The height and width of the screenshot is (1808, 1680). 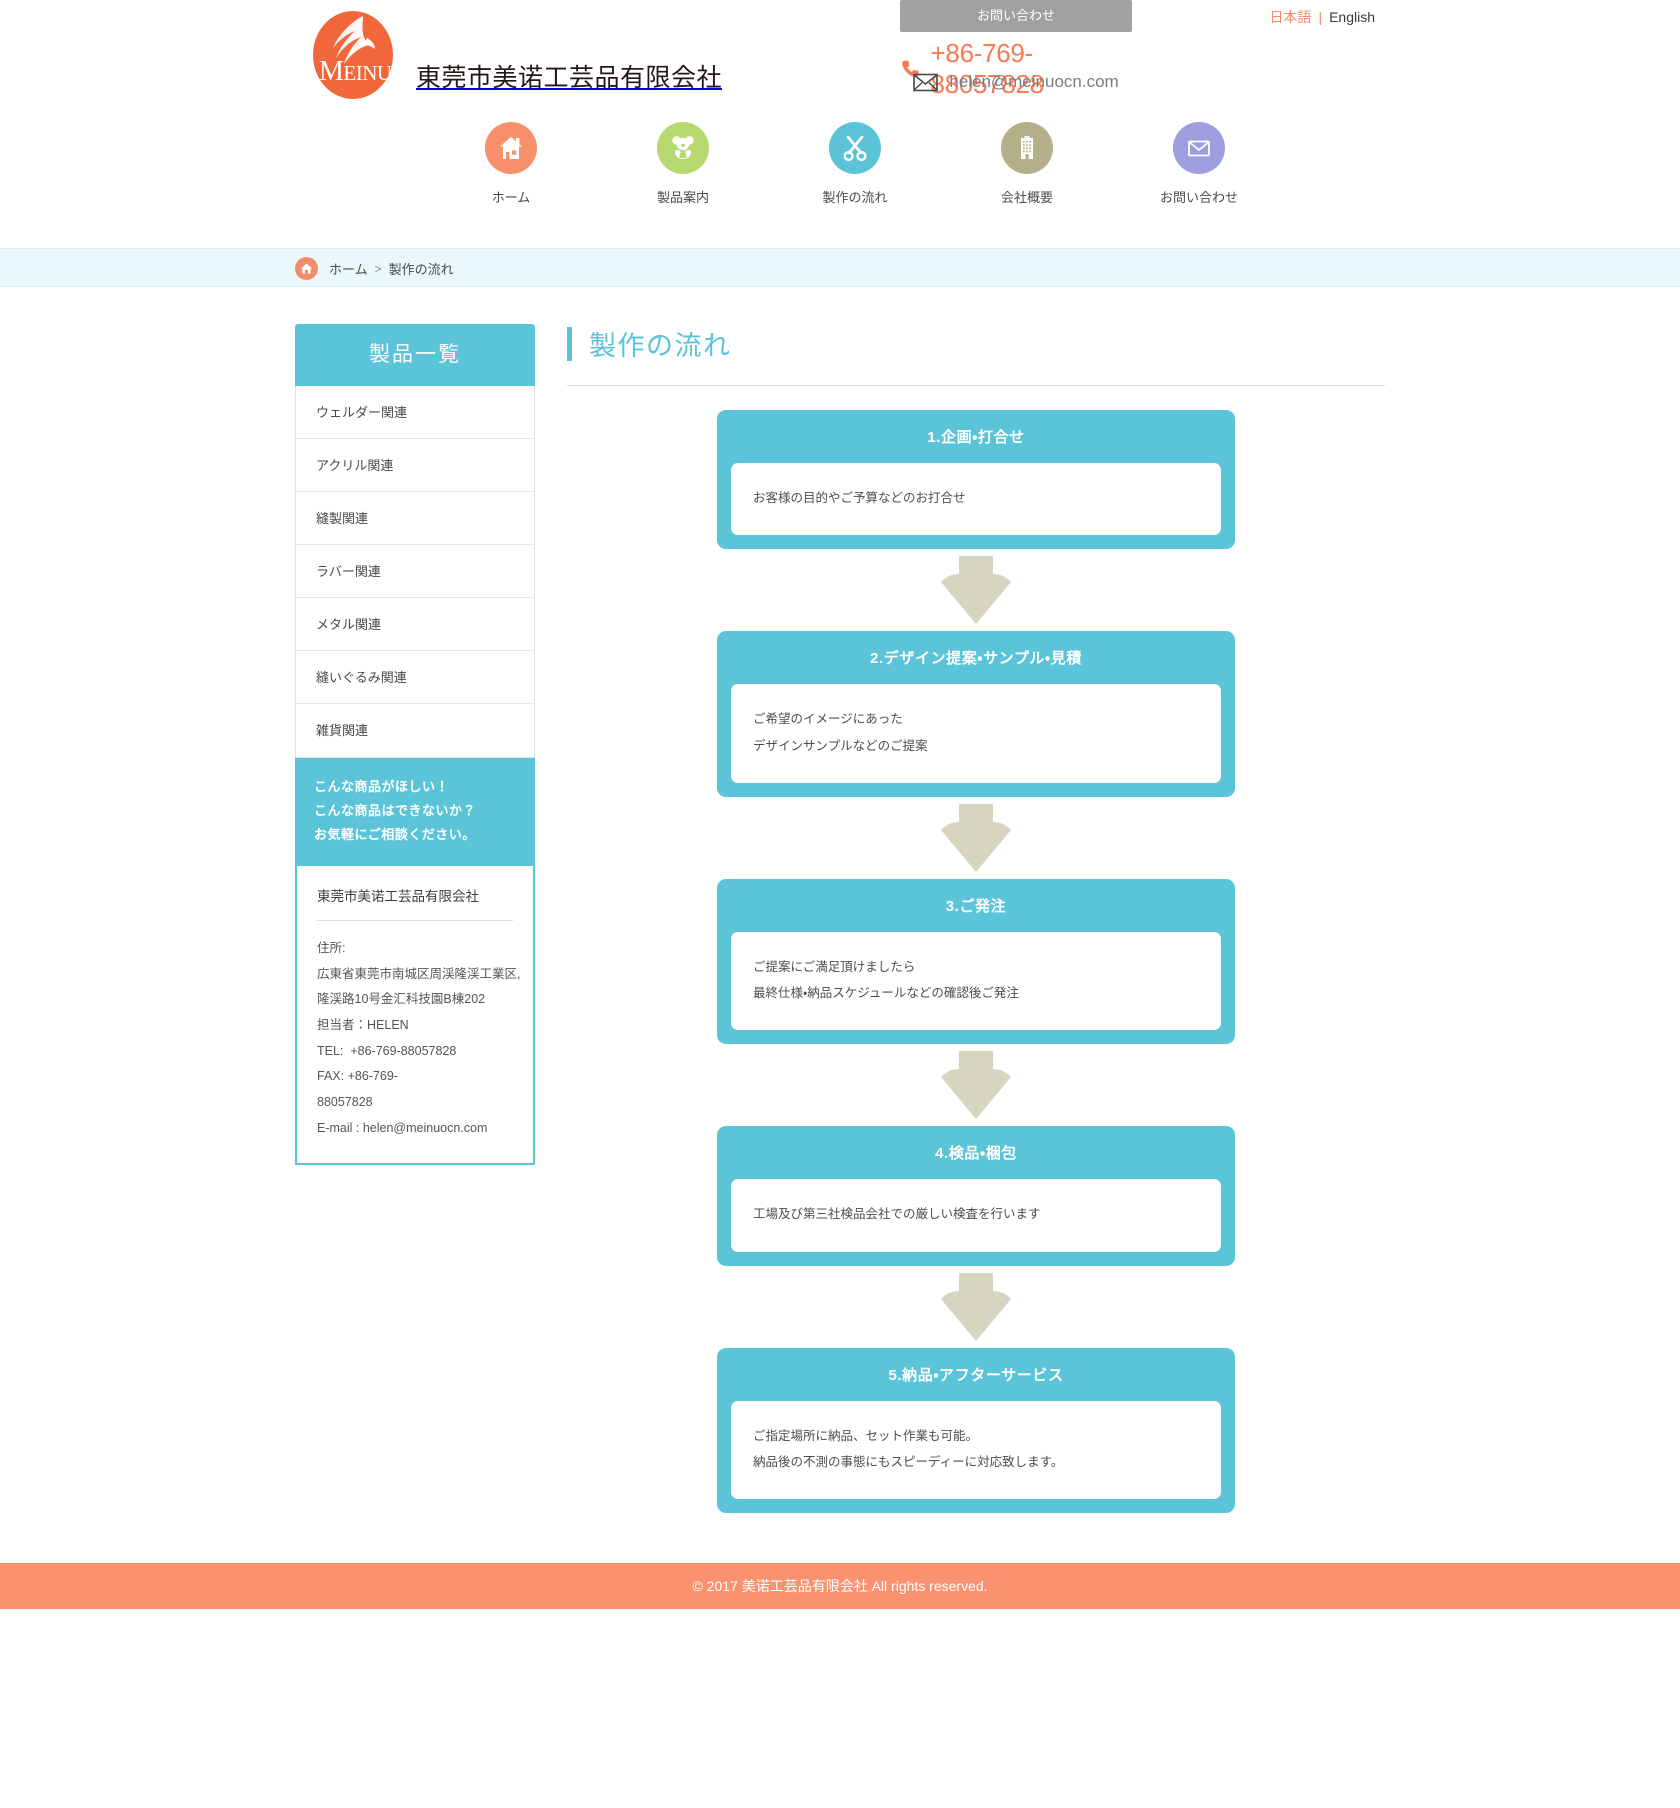 I want to click on sidebar-item-sundries: 雑貨関連, so click(x=415, y=730).